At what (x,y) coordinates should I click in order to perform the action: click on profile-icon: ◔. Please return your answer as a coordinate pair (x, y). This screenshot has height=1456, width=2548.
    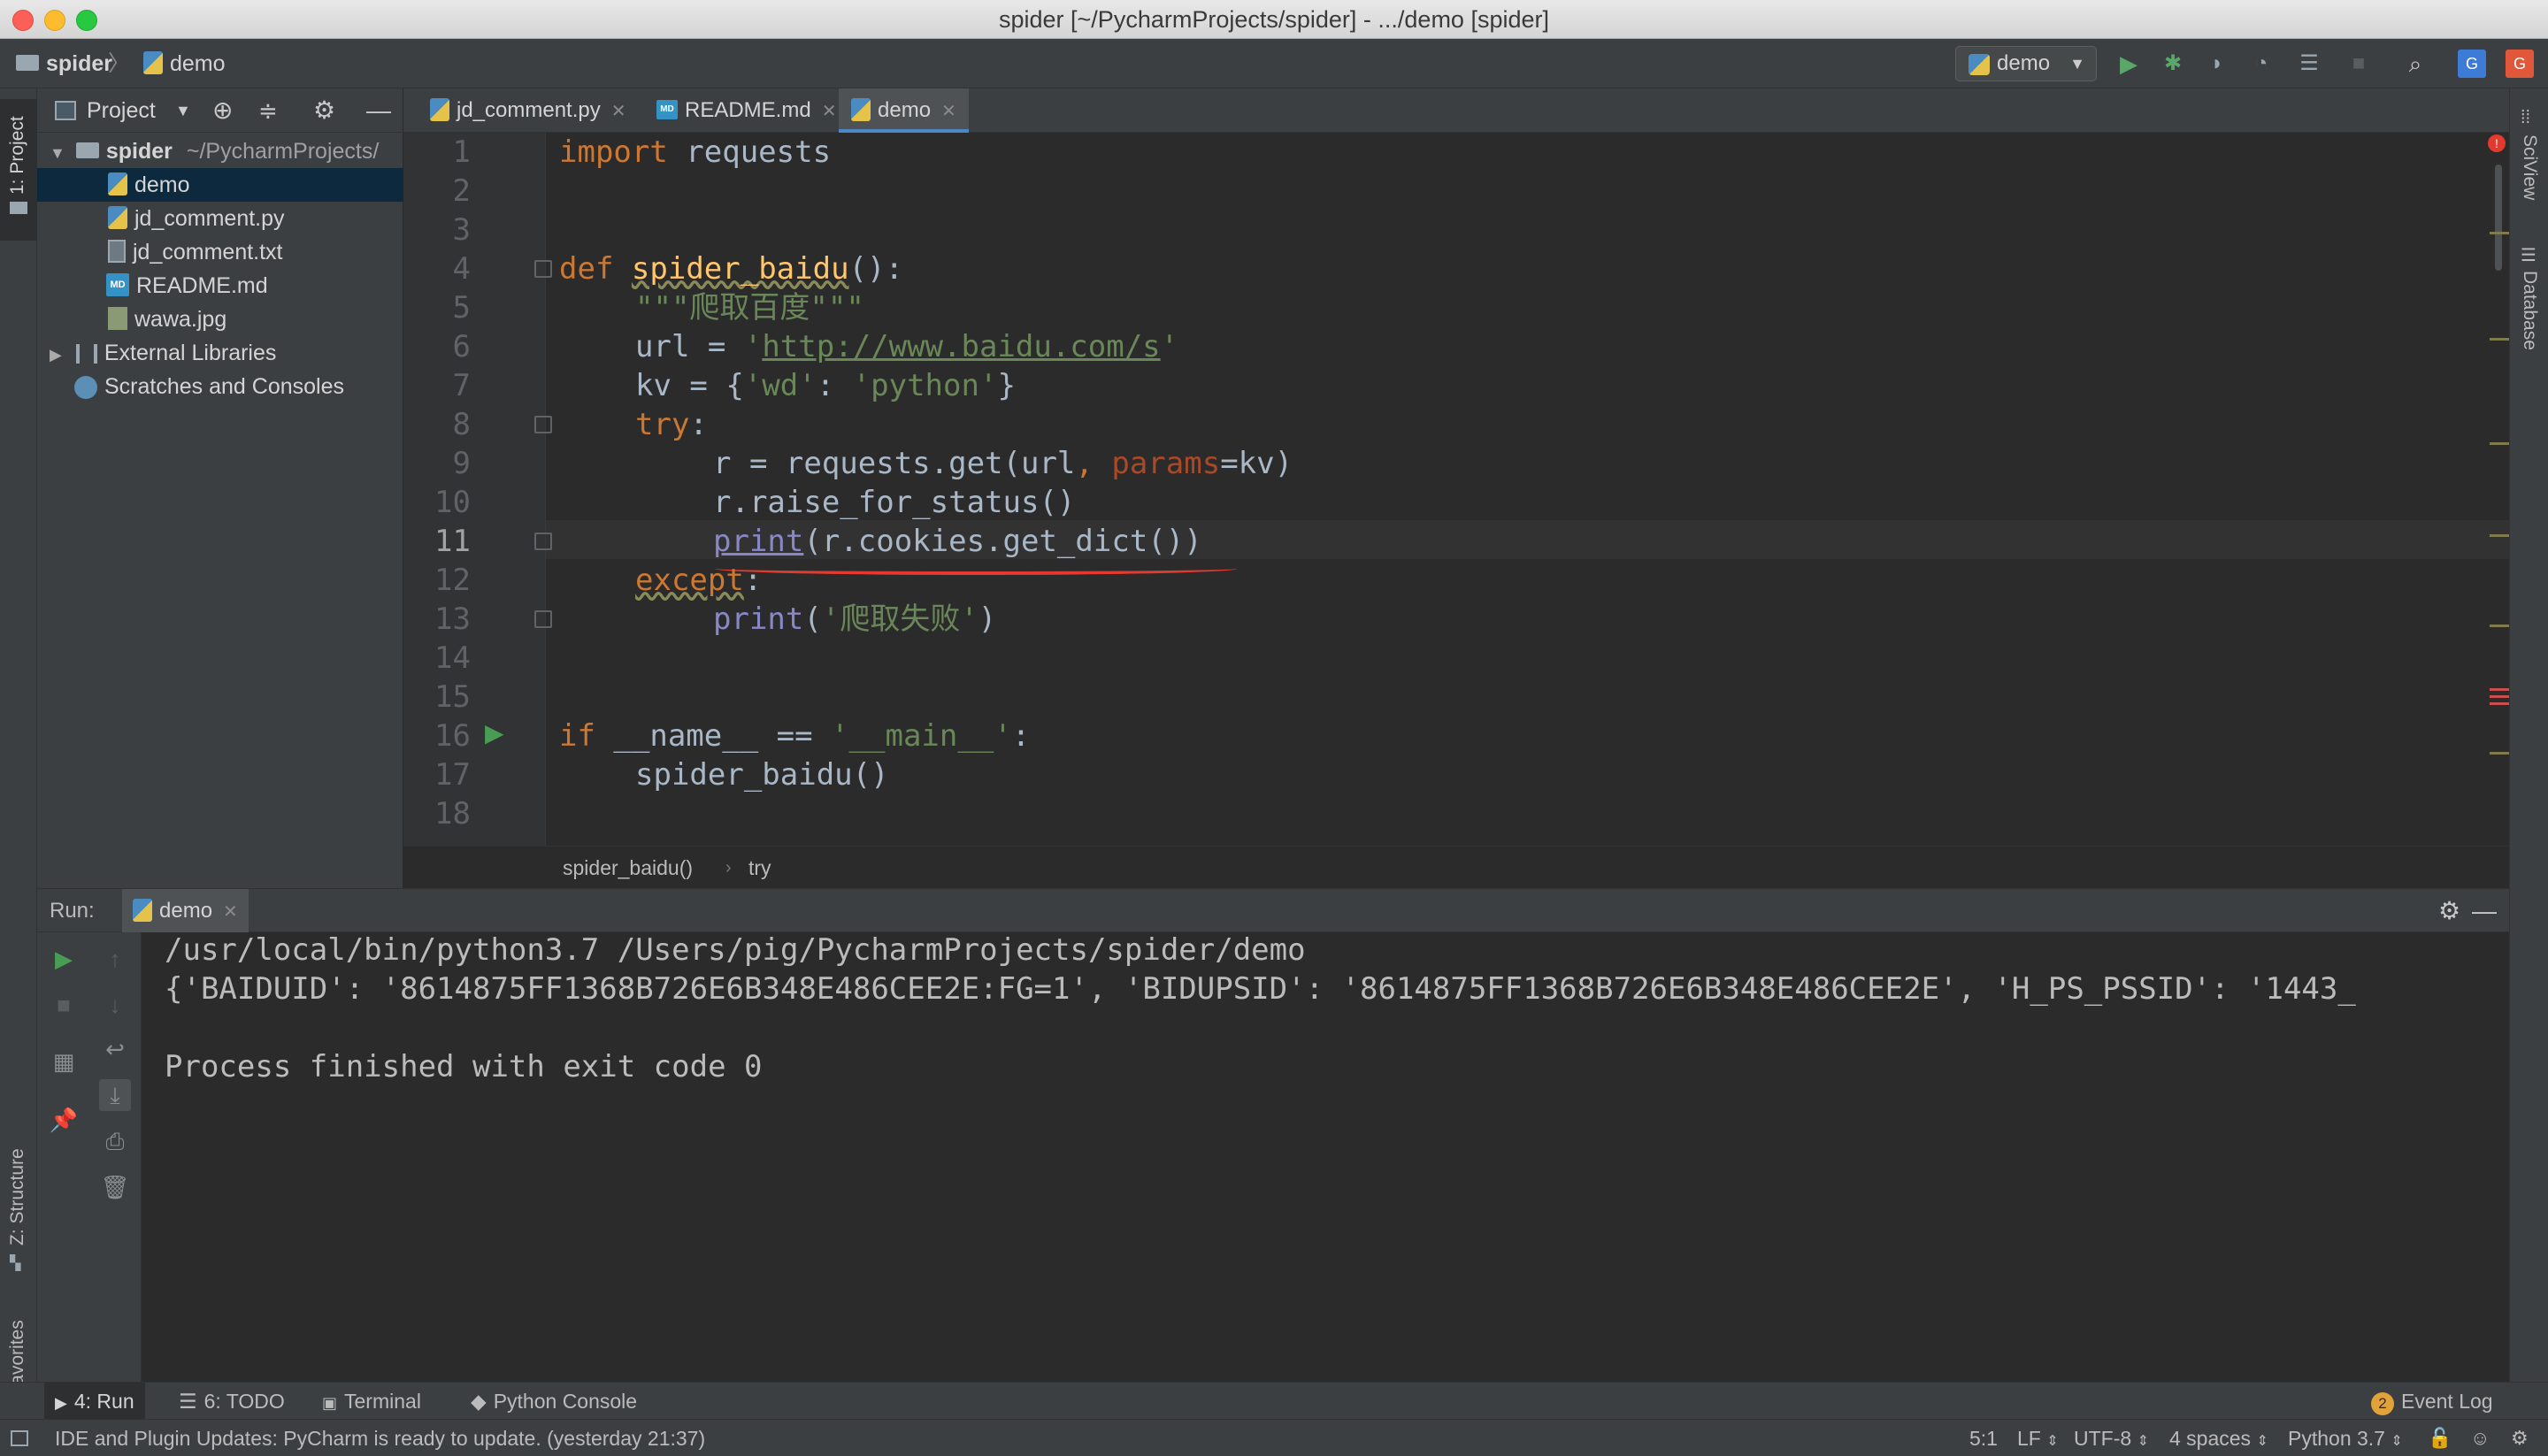
    Looking at the image, I should click on (2261, 64).